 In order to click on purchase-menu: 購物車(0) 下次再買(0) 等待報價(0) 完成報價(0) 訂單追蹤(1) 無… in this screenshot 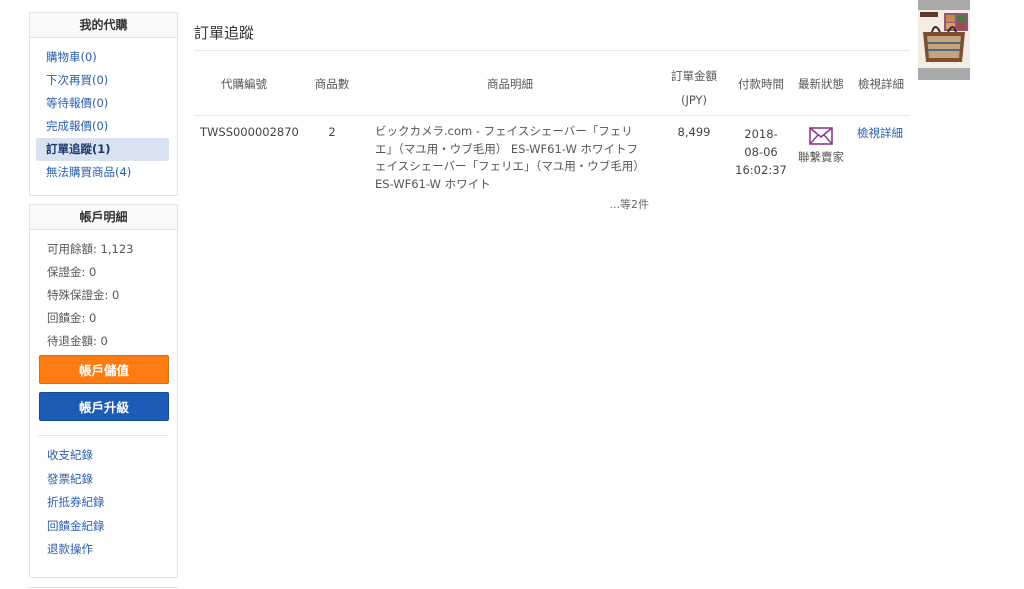, I will do `click(103, 111)`.